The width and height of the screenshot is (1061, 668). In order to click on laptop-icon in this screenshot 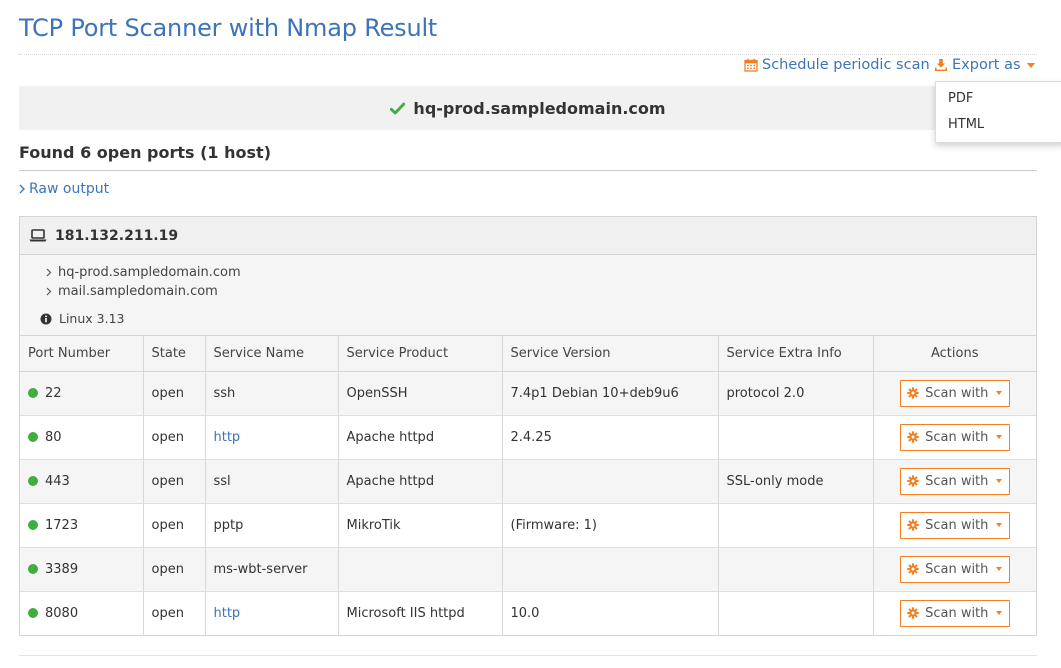, I will do `click(38, 235)`.